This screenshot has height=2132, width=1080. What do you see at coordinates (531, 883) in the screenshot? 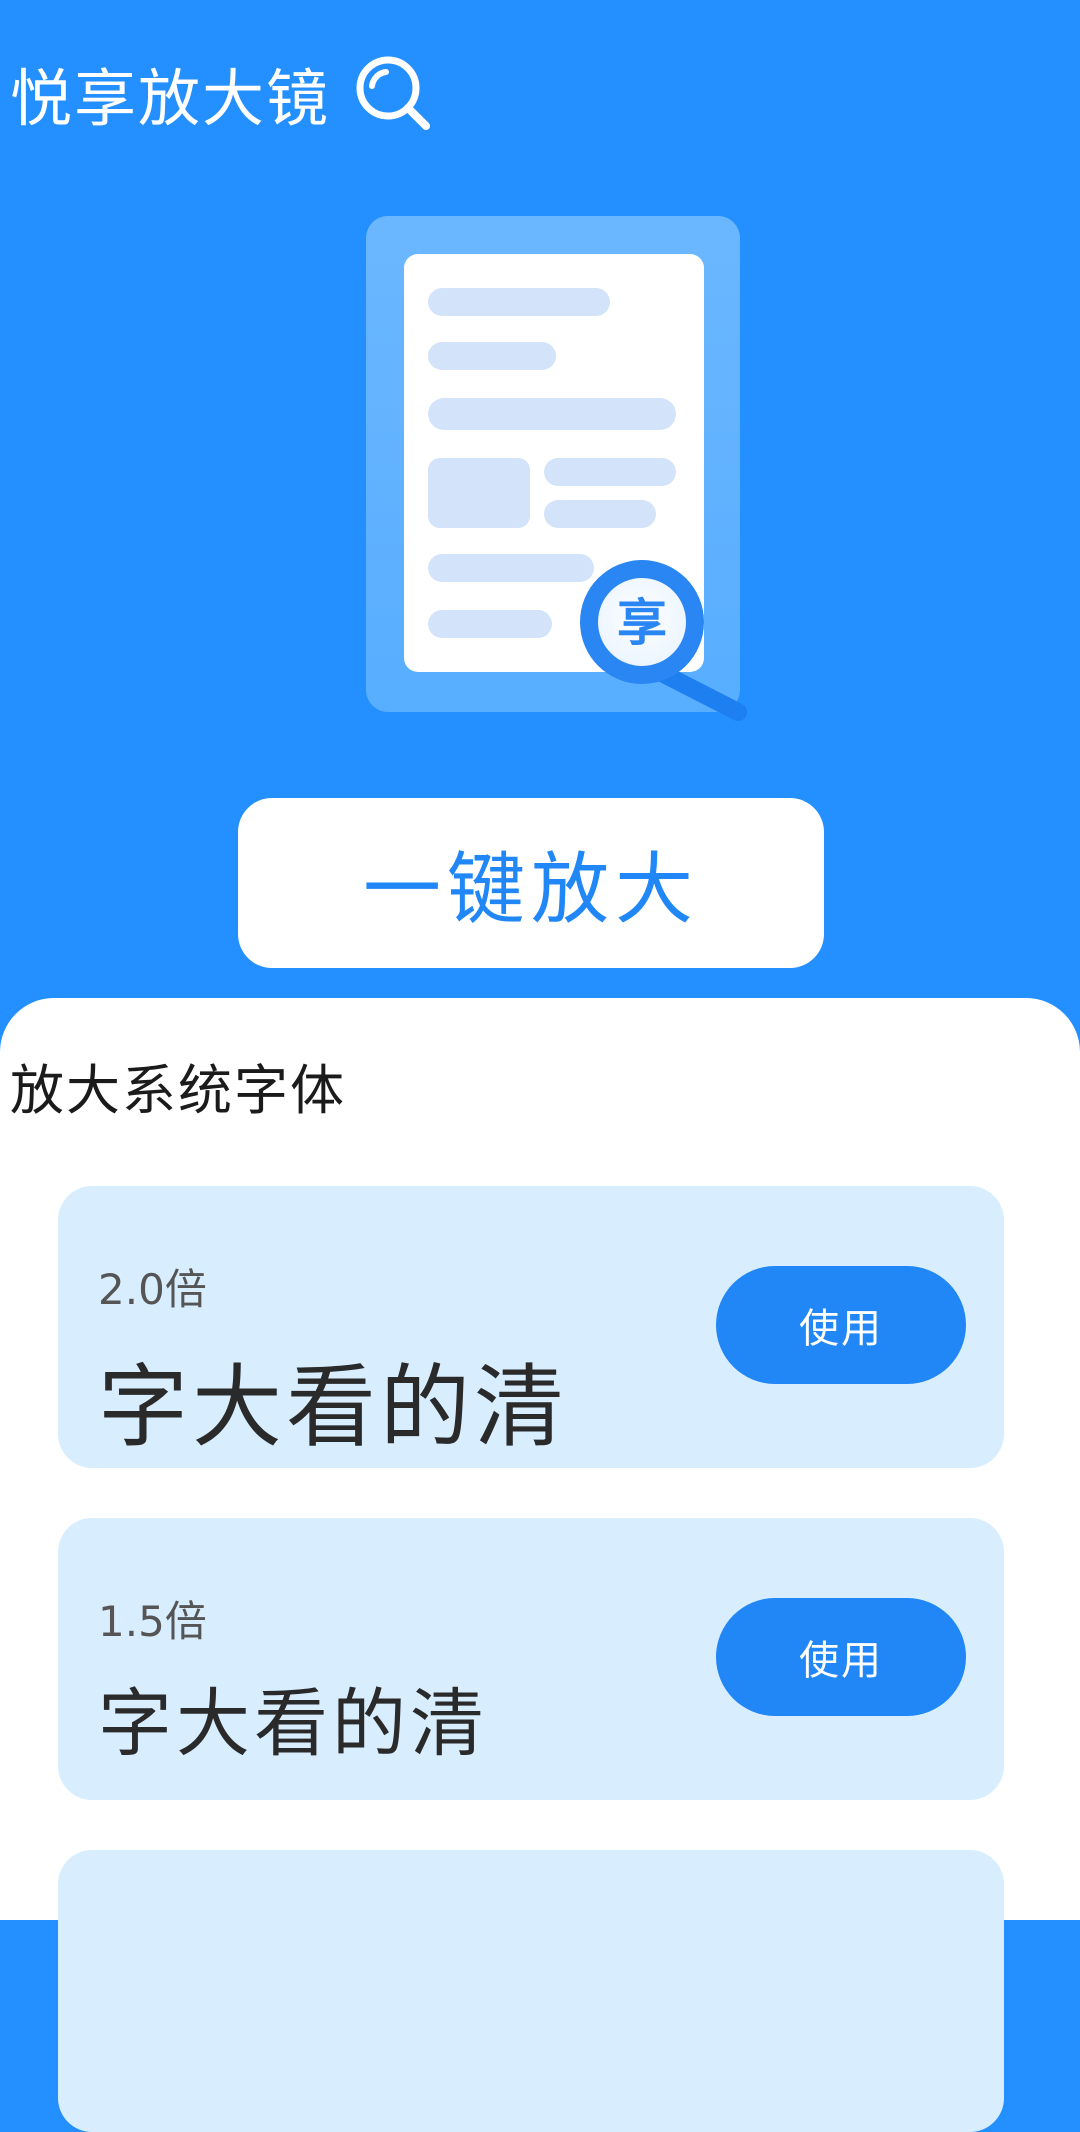
I see `one-tap-magnify-button: 一键放大` at bounding box center [531, 883].